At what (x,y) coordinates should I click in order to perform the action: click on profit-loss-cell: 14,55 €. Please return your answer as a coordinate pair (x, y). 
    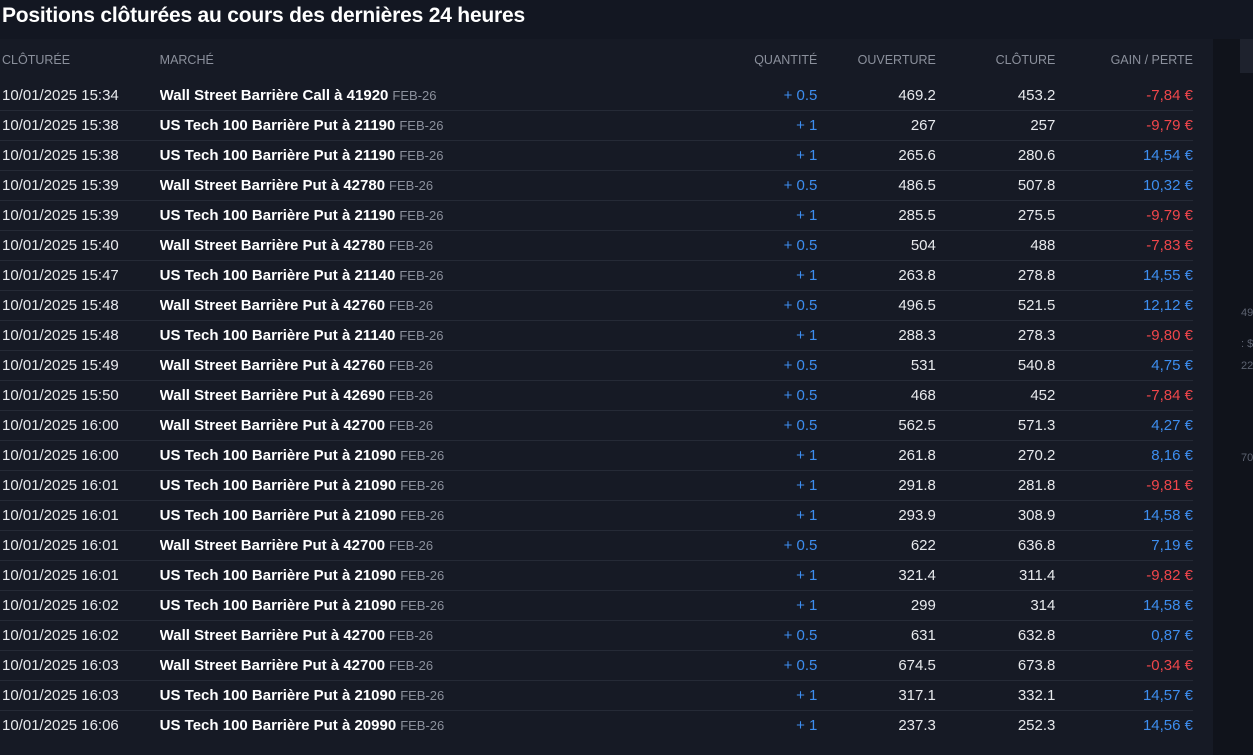
    Looking at the image, I should click on (1124, 275).